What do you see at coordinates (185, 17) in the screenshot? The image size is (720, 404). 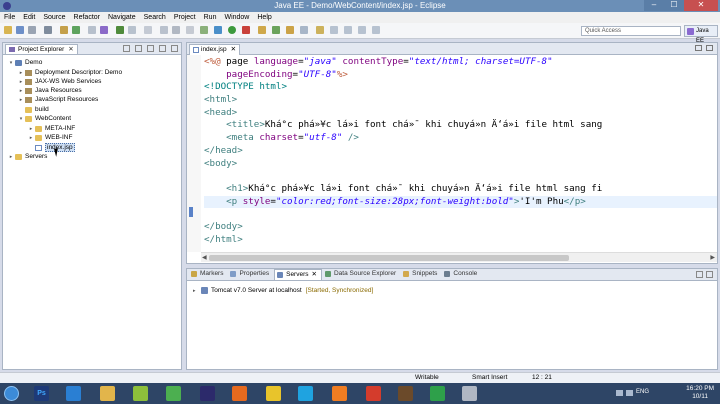 I see `menu-project: Project` at bounding box center [185, 17].